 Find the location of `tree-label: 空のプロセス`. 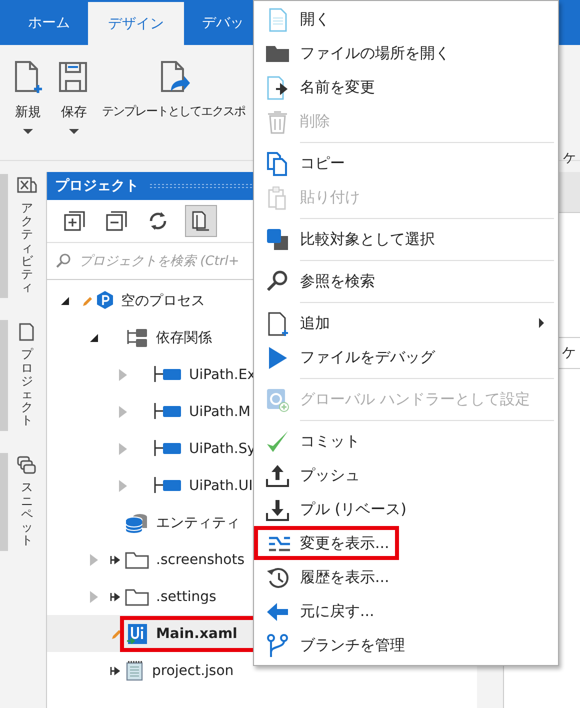

tree-label: 空のプロセス is located at coordinates (163, 301).